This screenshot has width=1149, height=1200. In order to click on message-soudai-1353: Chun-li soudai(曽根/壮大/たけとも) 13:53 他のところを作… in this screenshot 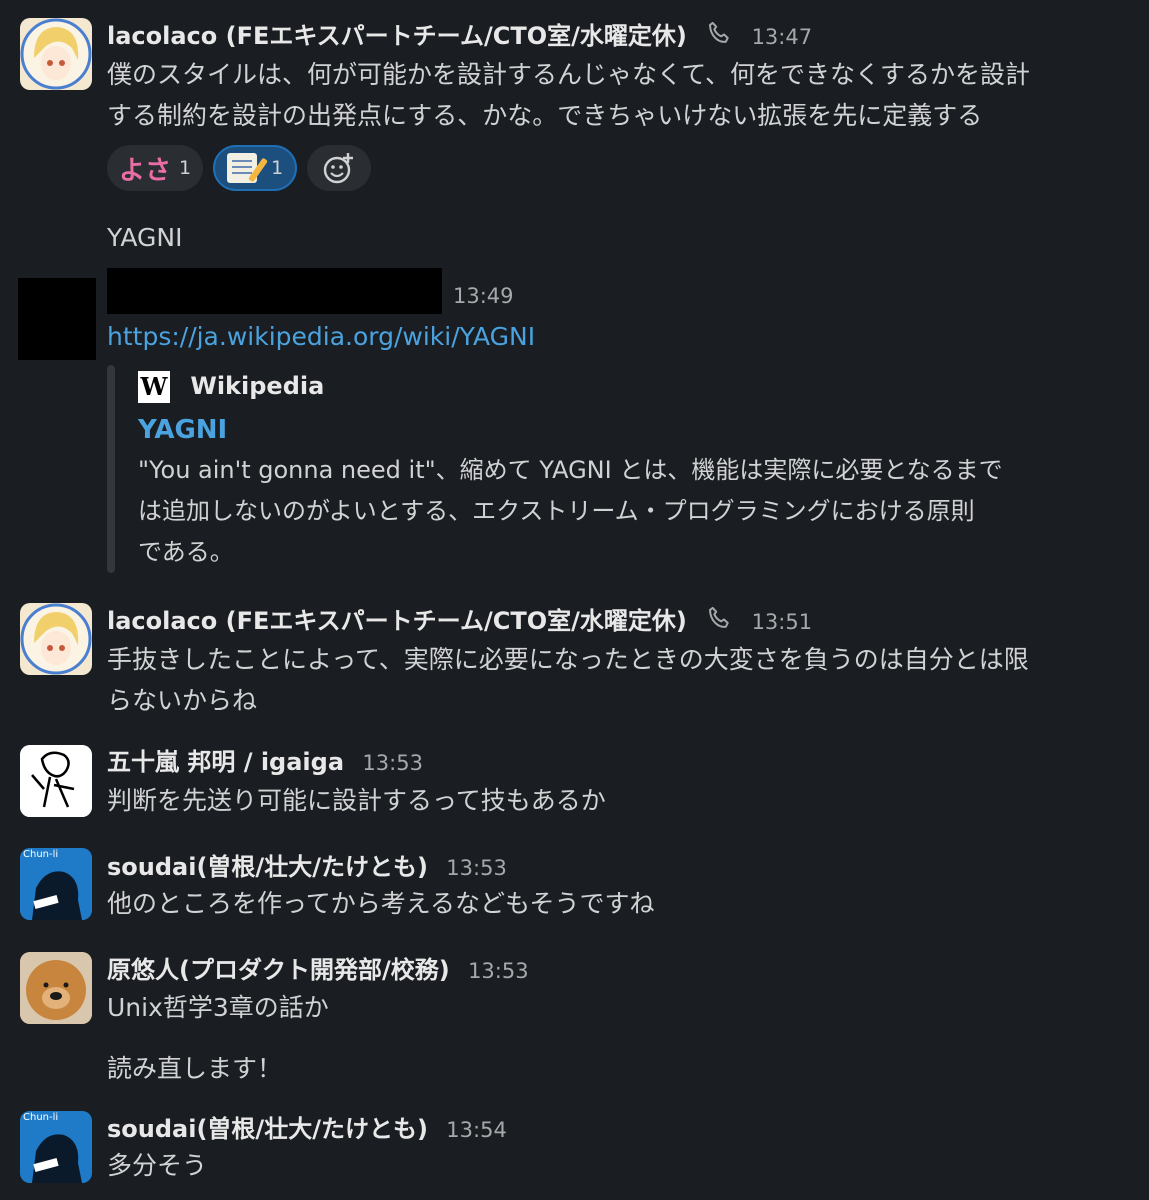, I will do `click(574, 880)`.